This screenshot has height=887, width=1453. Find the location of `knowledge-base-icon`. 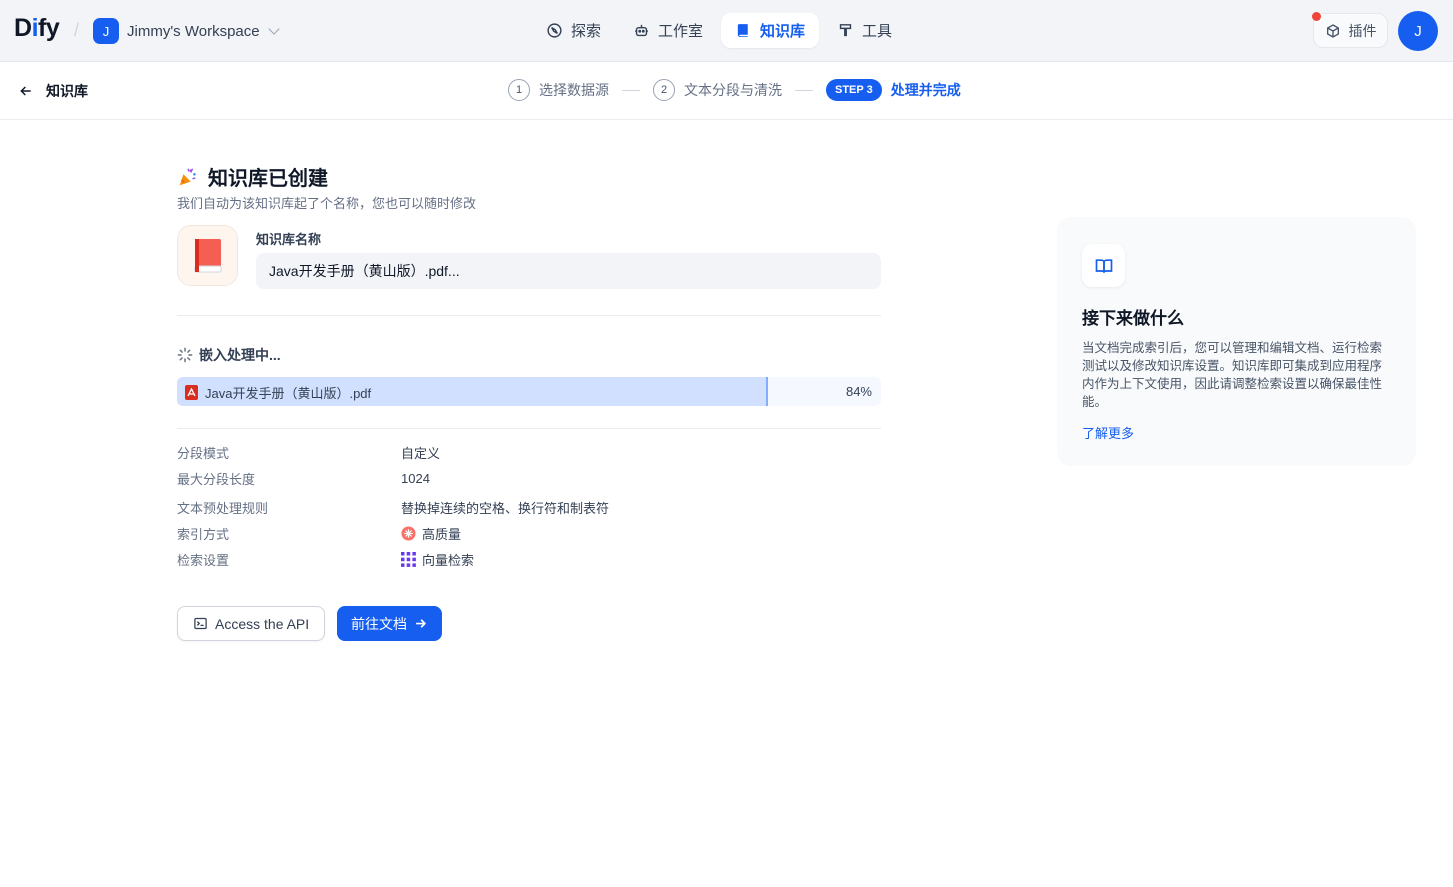

knowledge-base-icon is located at coordinates (207, 255).